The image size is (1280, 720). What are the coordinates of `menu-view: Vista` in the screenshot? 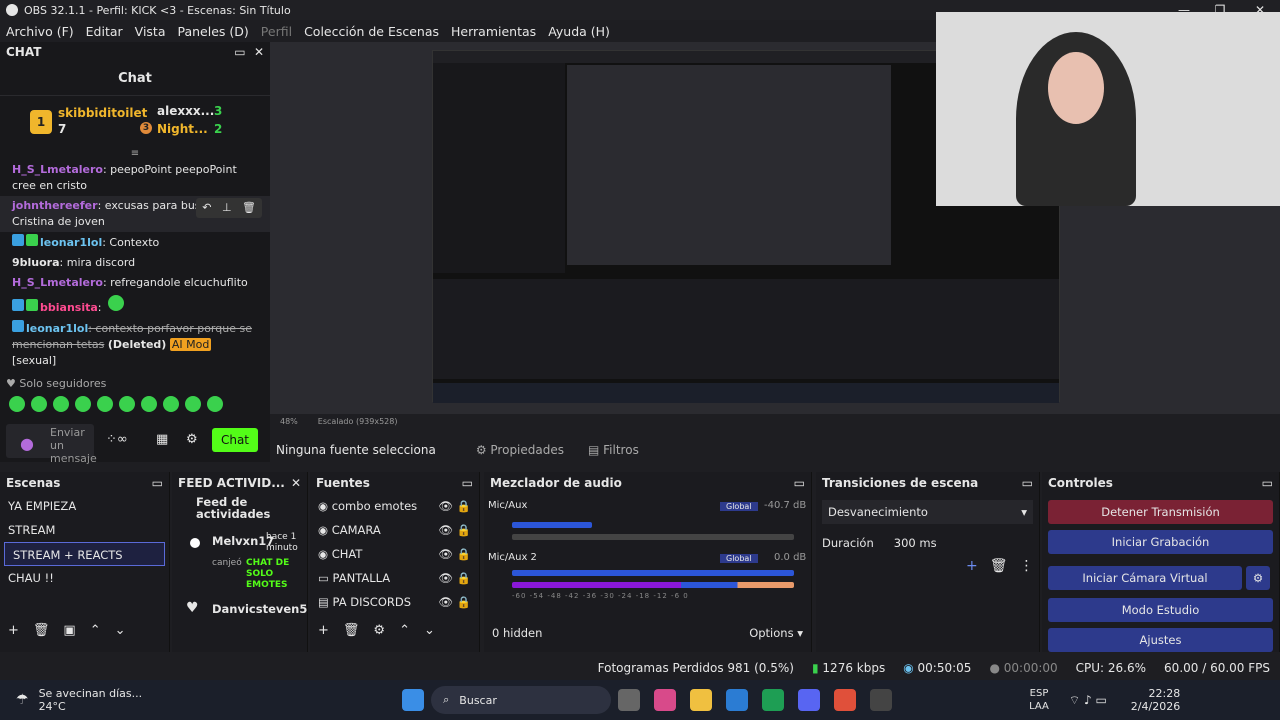 It's located at (150, 31).